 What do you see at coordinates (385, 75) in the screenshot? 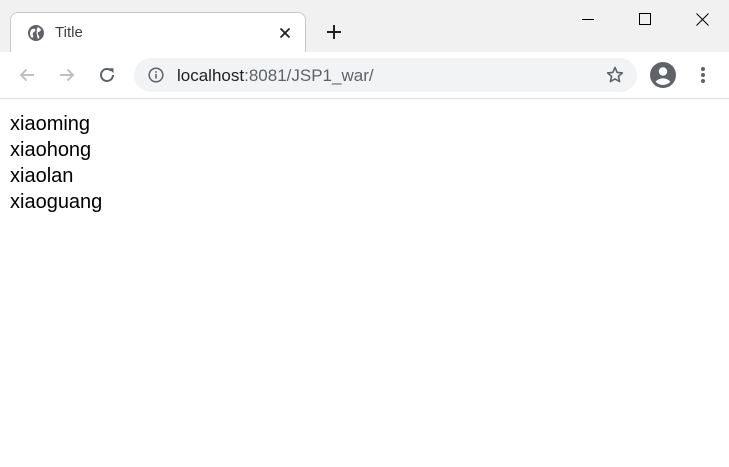
I see `address-bar: localhost:8081/JSP1_war/` at bounding box center [385, 75].